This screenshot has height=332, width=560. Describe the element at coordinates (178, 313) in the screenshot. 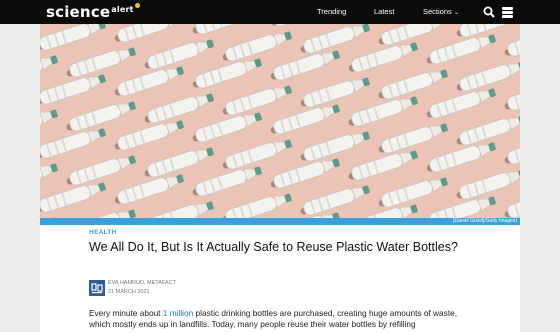

I see `million-link: 1 million` at that location.